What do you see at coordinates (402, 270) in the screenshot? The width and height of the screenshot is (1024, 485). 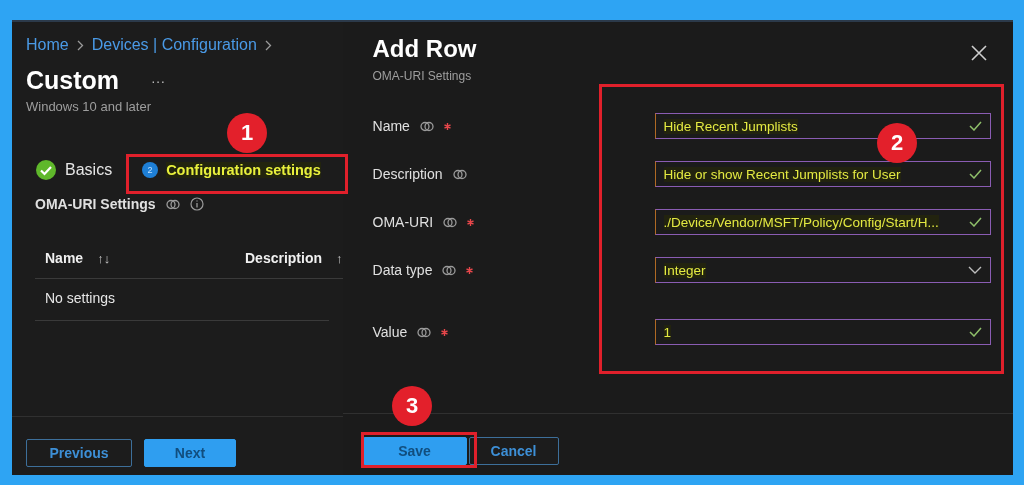 I see `field-label: Data type` at bounding box center [402, 270].